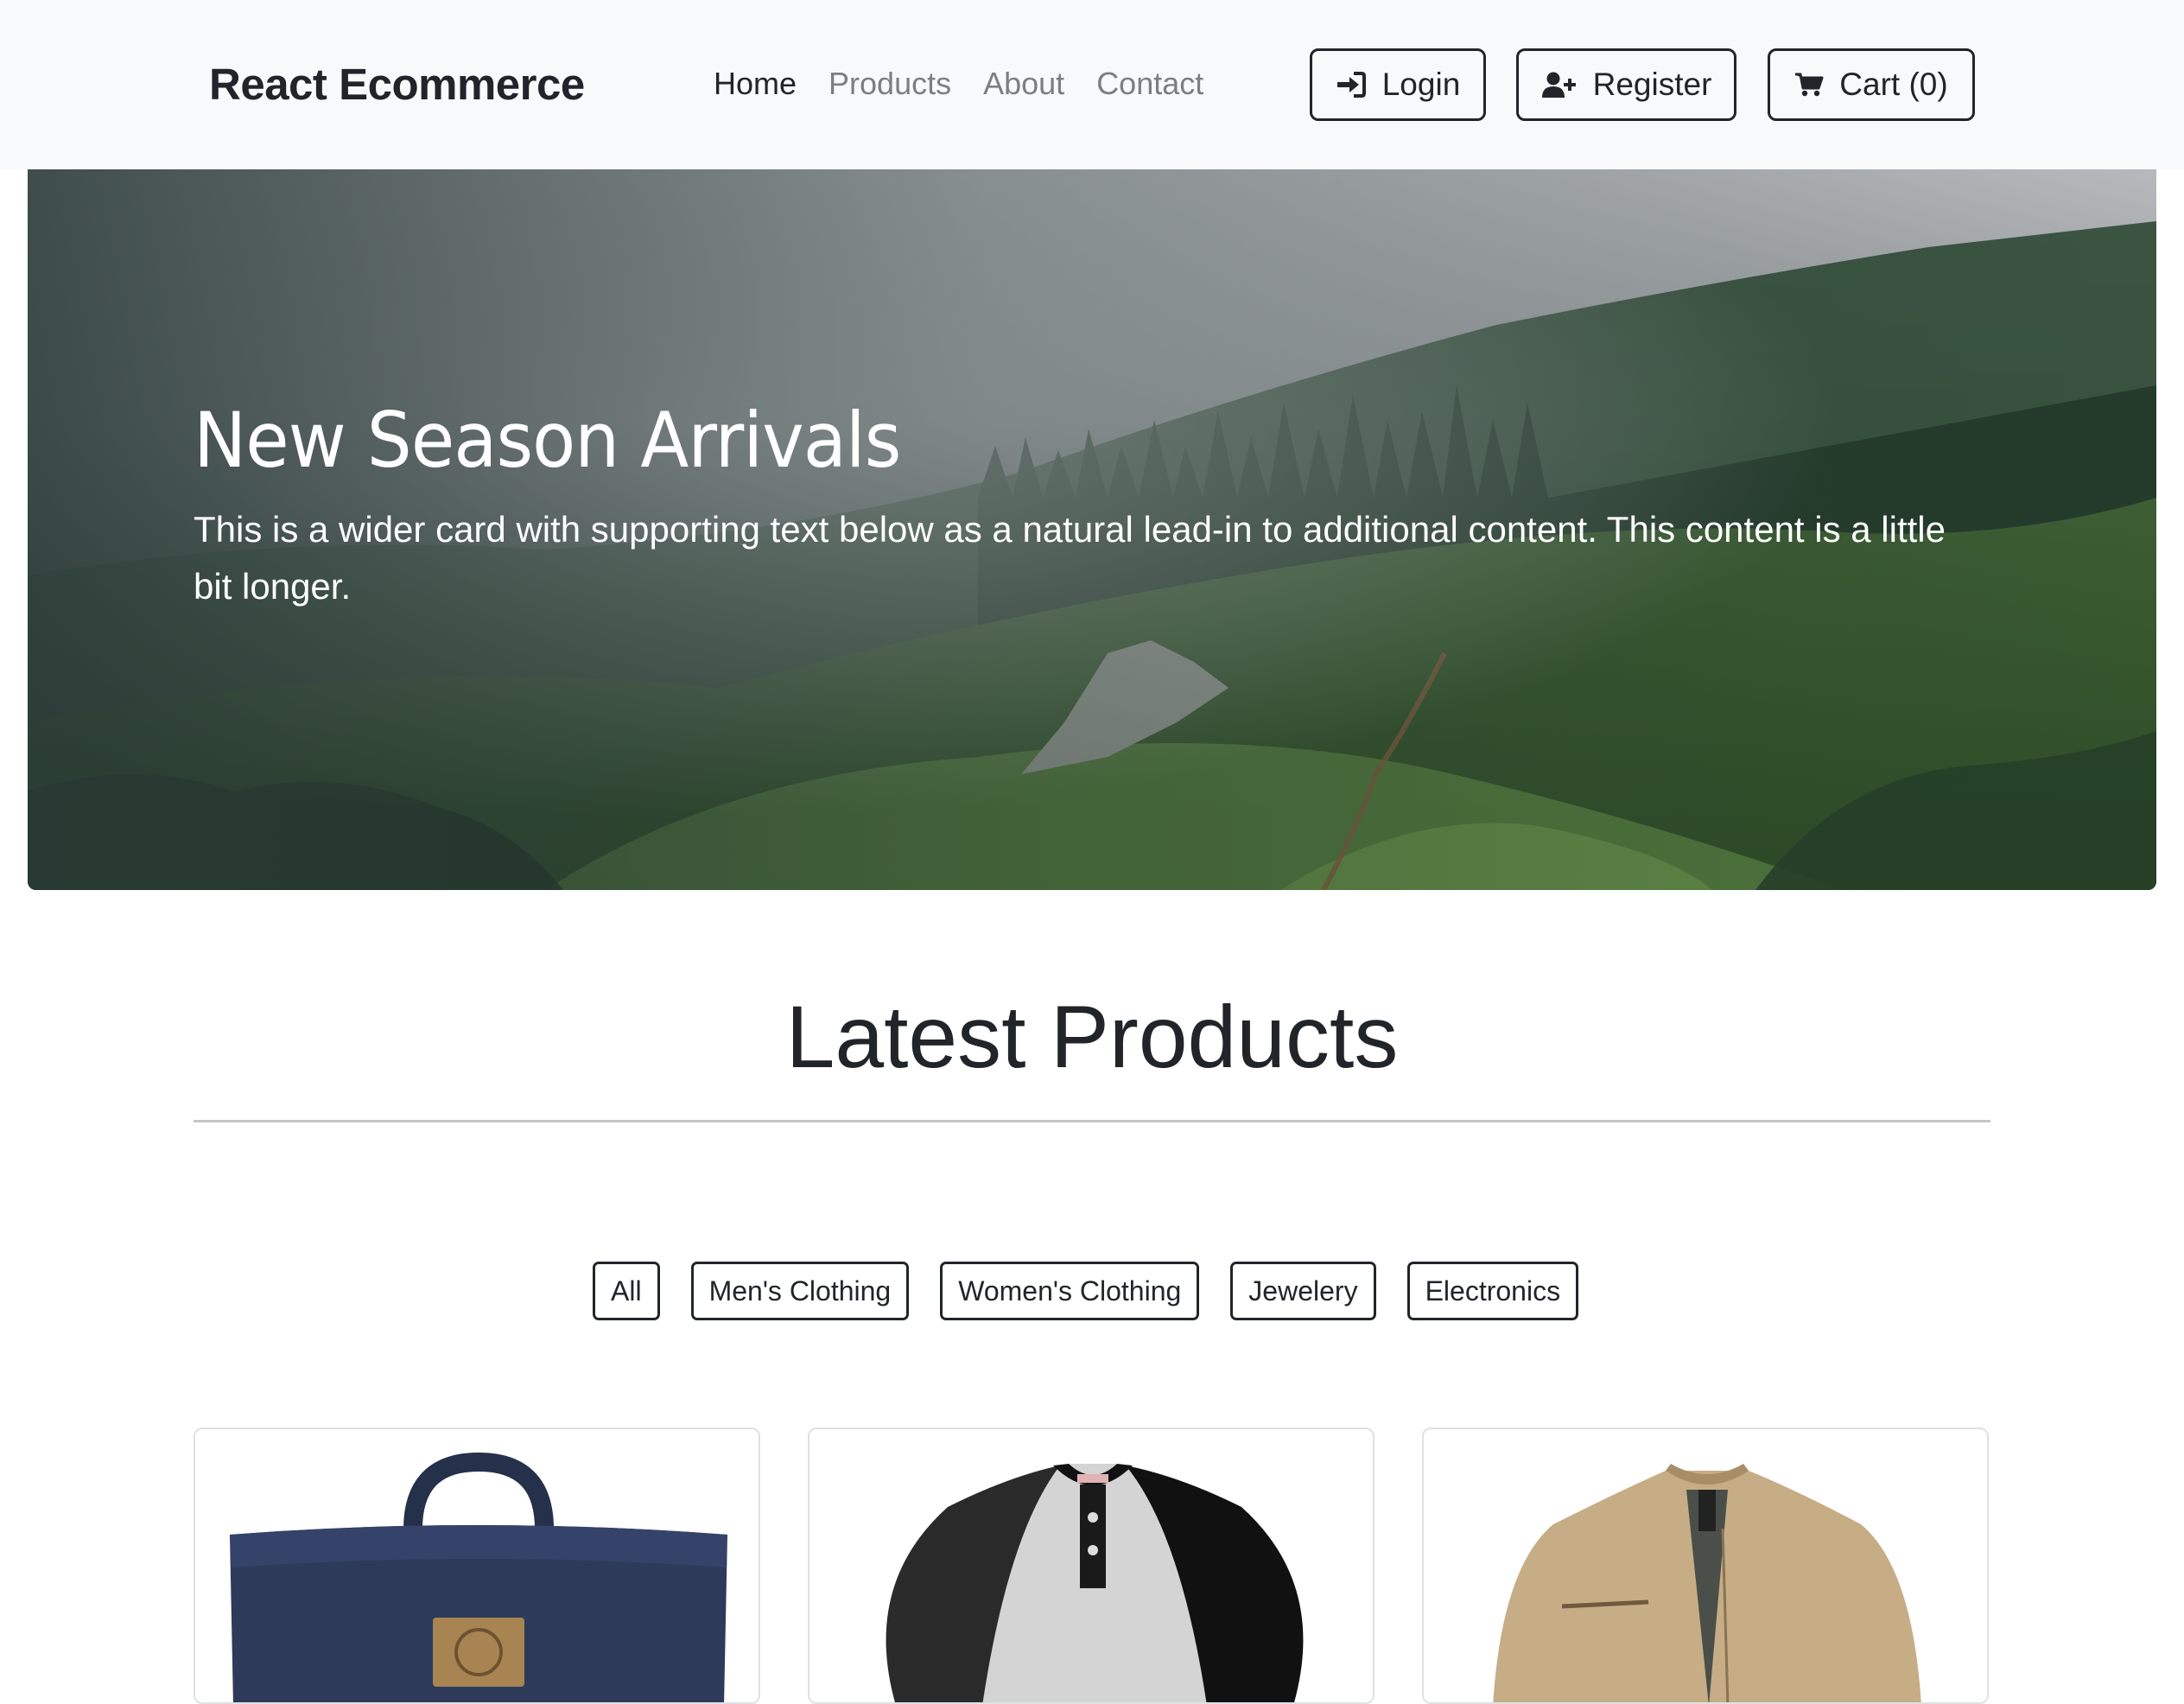 The image size is (2184, 1704). I want to click on filter-electronics-button: Electronics, so click(1493, 1291).